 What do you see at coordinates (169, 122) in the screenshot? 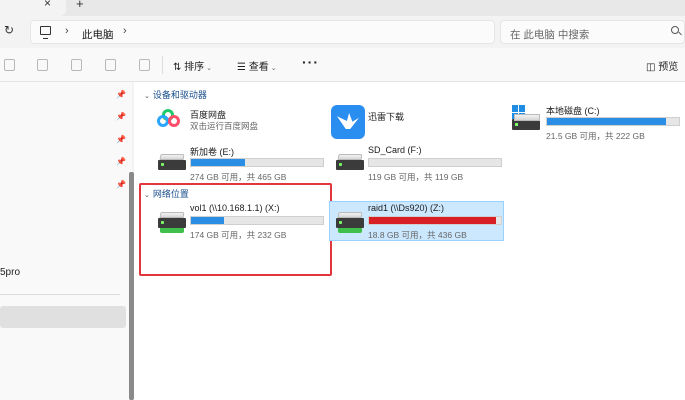
I see `baidu-netdisk-icon` at bounding box center [169, 122].